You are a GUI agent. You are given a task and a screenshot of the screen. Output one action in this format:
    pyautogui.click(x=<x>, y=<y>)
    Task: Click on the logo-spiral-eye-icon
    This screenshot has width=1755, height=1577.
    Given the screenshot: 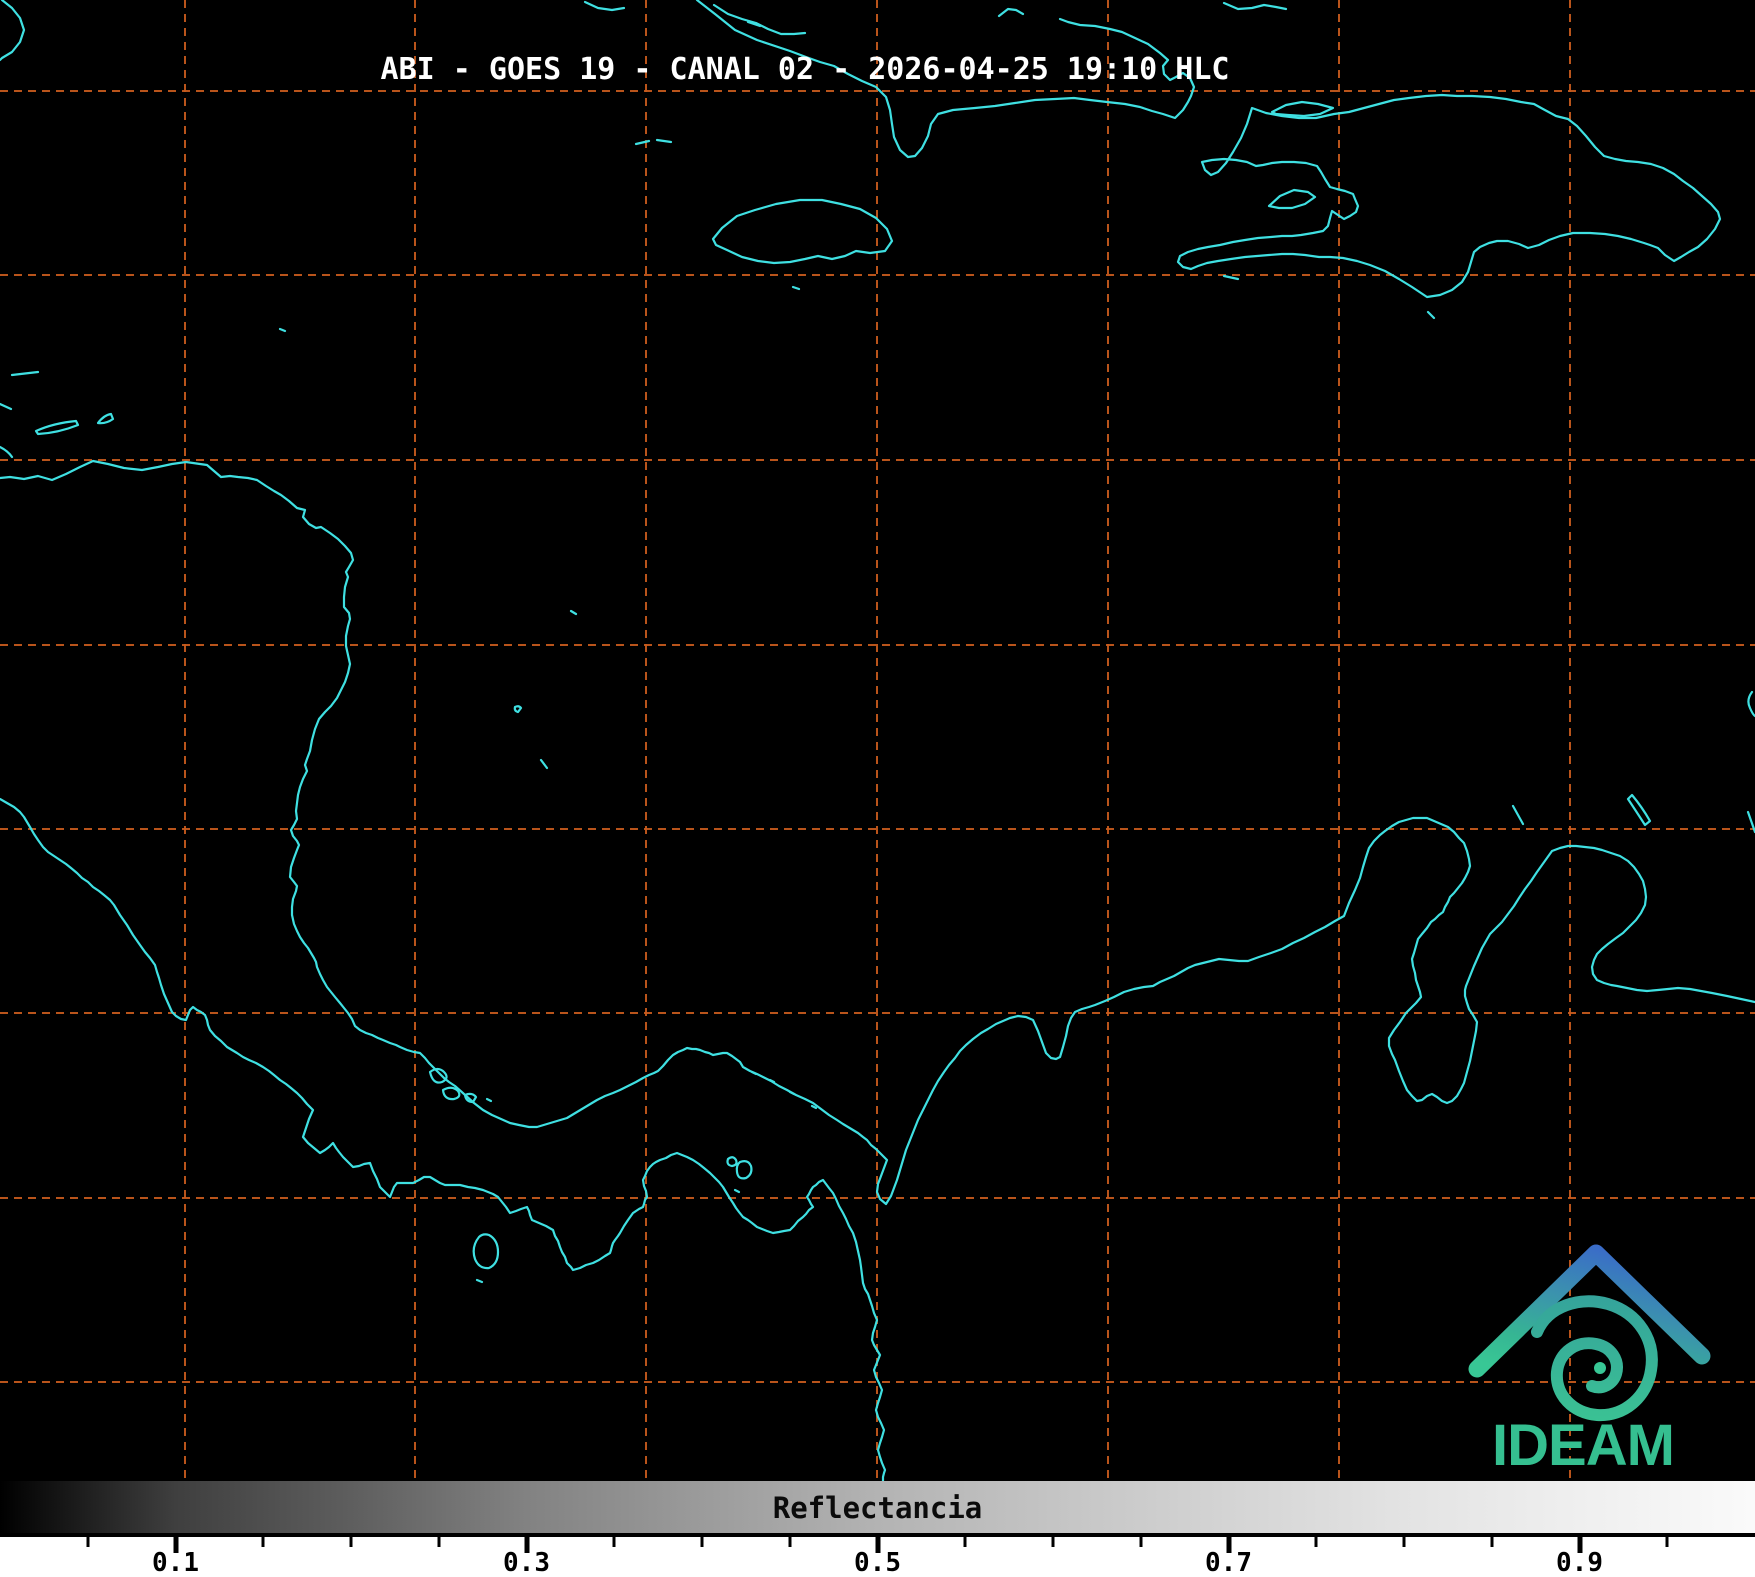 What is the action you would take?
    pyautogui.click(x=1600, y=1368)
    